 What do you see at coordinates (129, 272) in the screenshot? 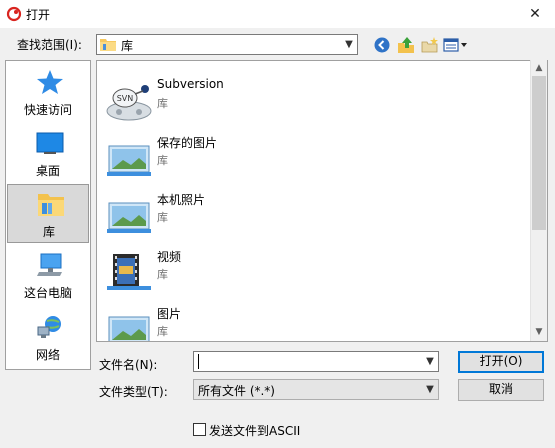
I see `video-library-icon` at bounding box center [129, 272].